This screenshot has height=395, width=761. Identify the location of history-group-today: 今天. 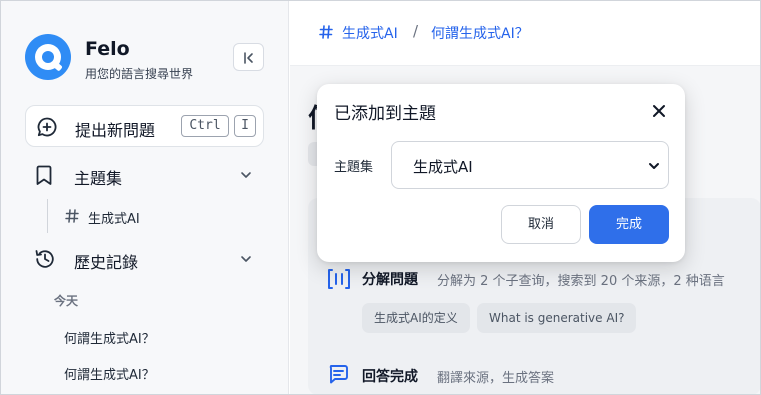
(66, 301).